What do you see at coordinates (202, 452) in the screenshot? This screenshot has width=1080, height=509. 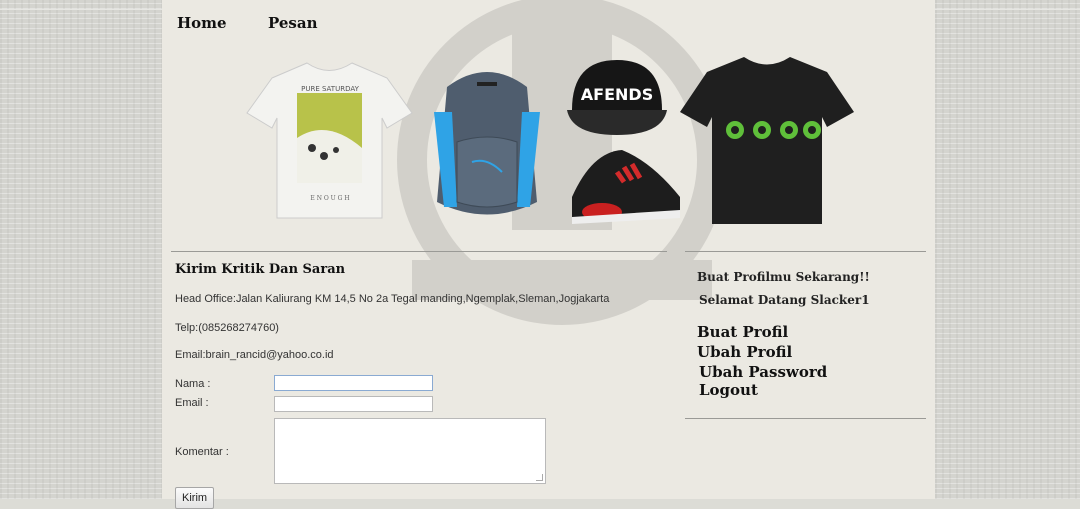 I see `komentar-label: Komentar :` at bounding box center [202, 452].